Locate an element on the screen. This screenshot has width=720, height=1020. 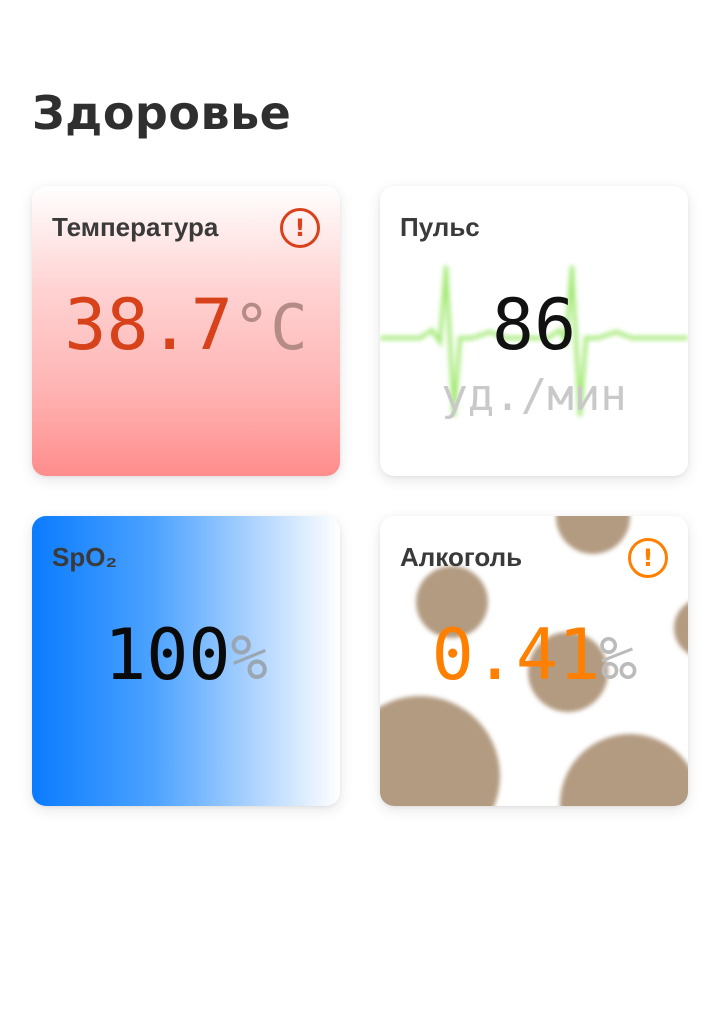
spo2-value: 100 is located at coordinates (167, 655).